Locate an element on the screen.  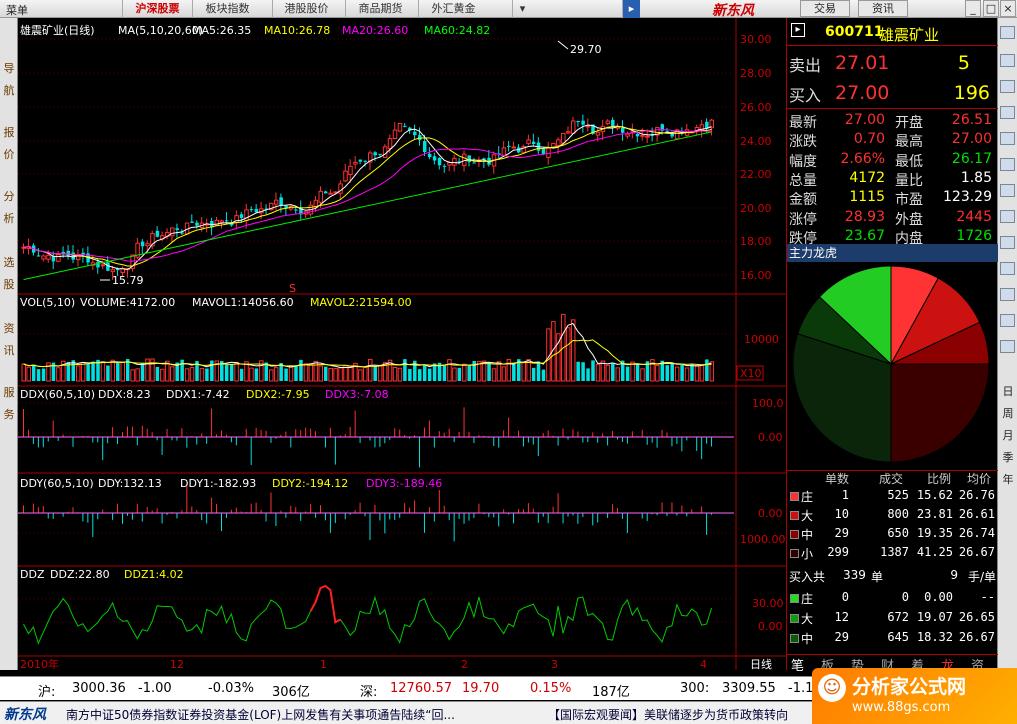
sell-label: 卖出 is located at coordinates (805, 65).